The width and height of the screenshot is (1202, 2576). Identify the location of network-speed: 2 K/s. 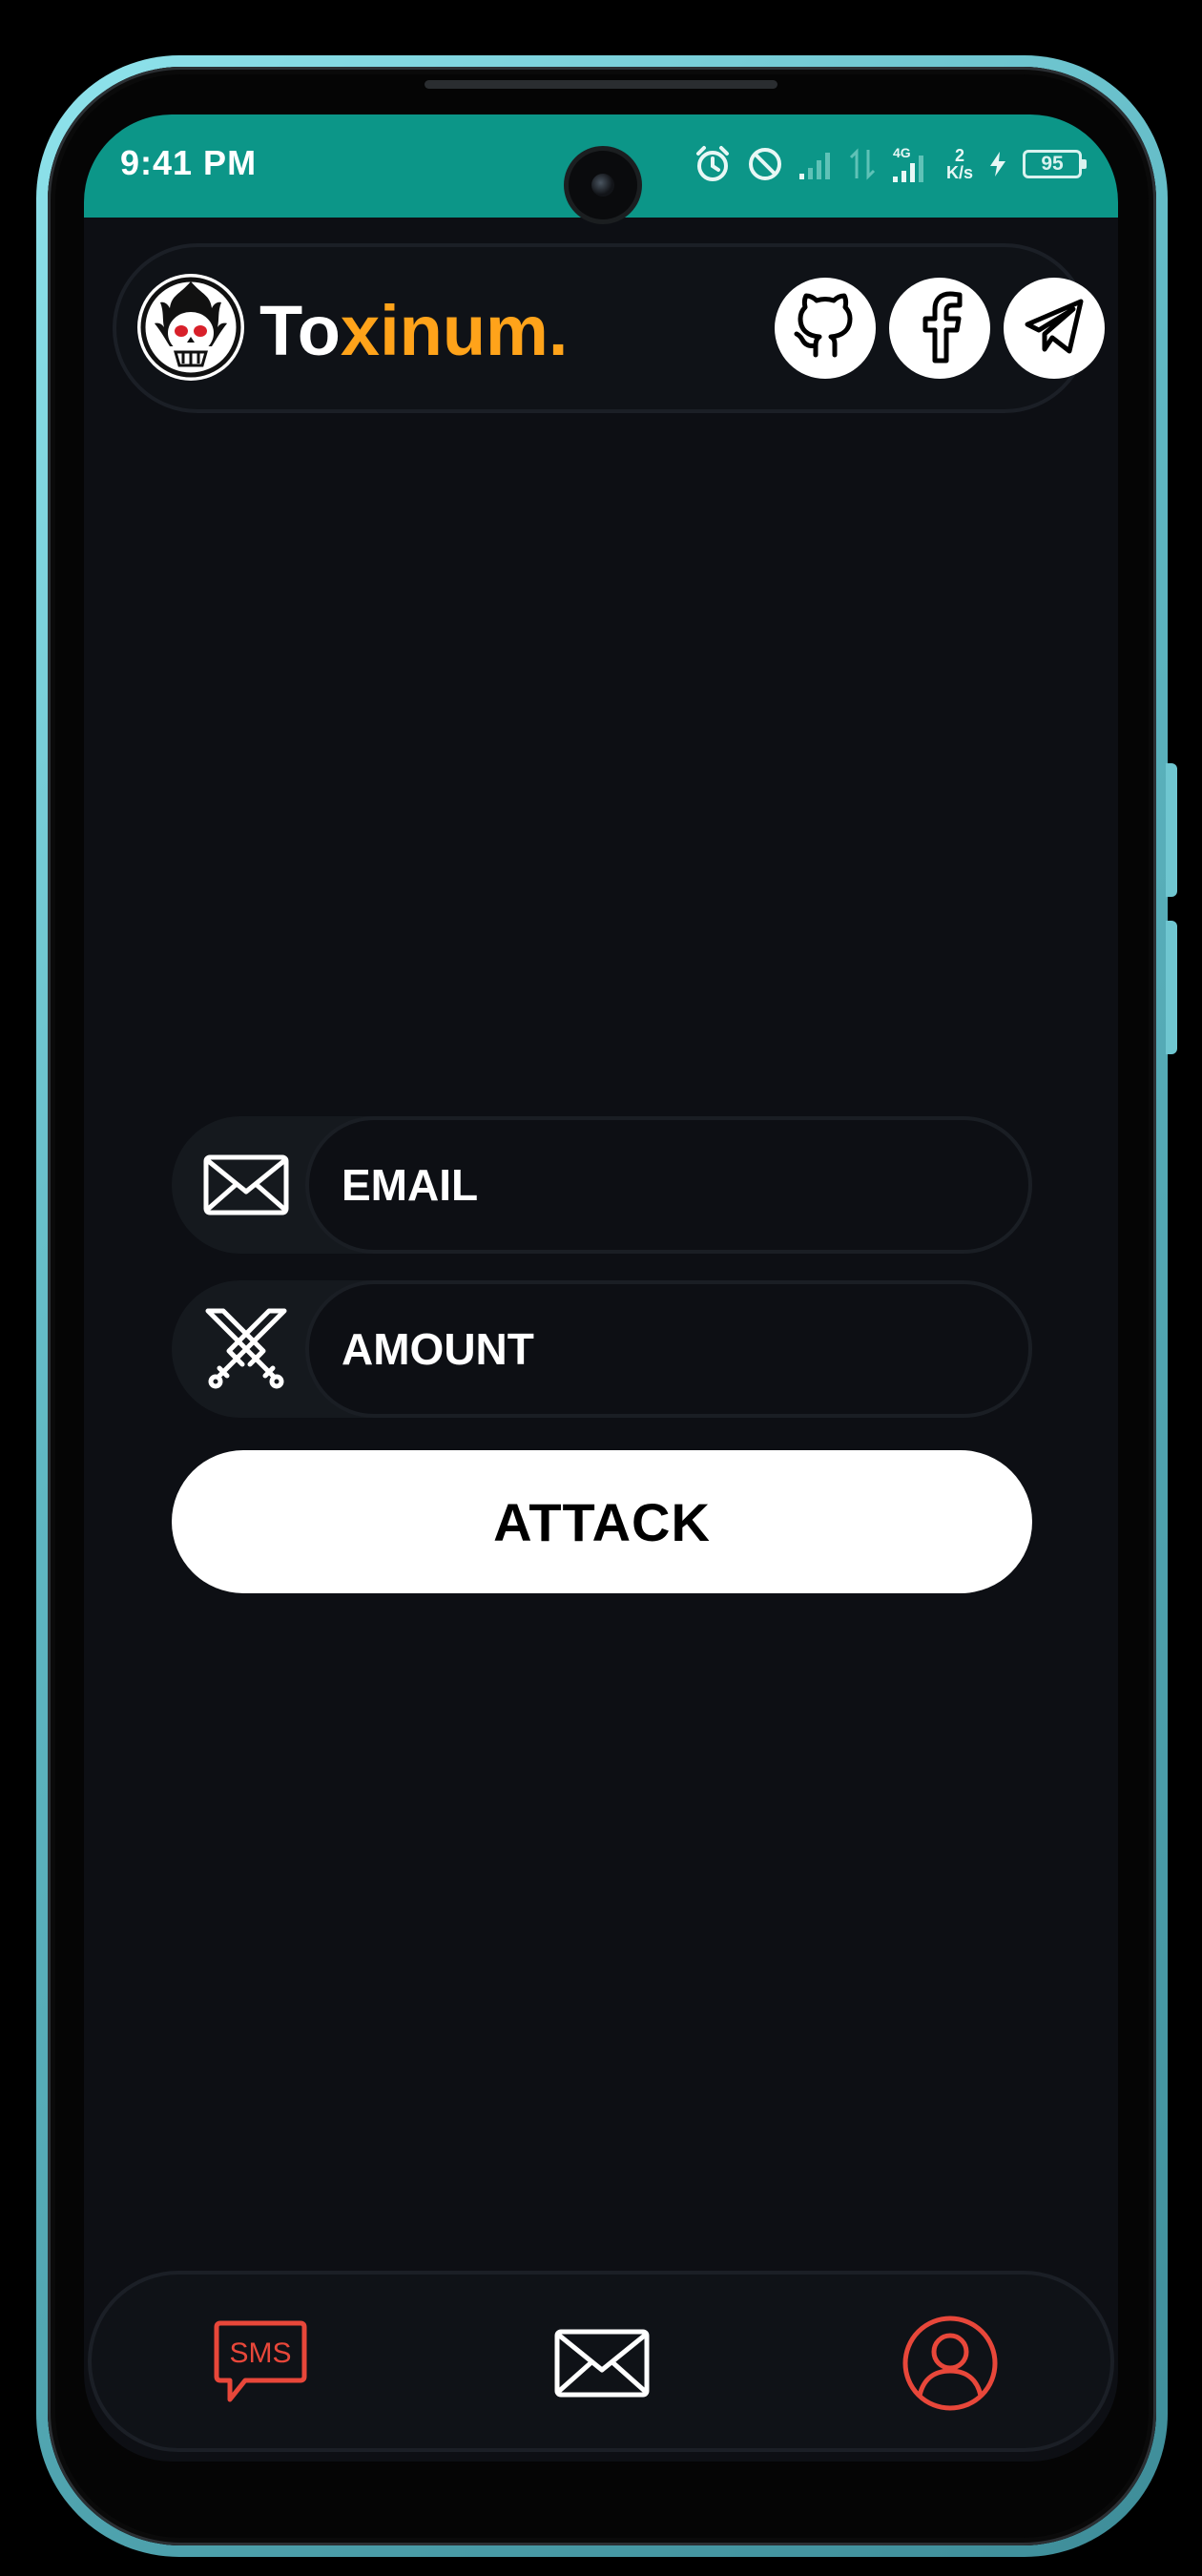
(959, 164).